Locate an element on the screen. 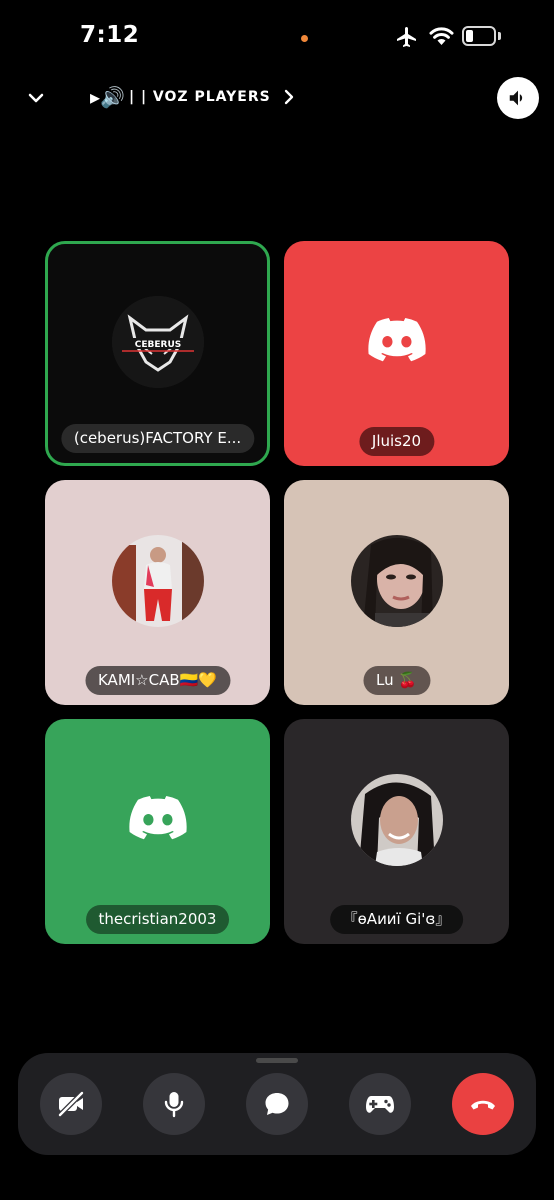 The height and width of the screenshot is (1200, 554). end-call-button is located at coordinates (483, 1104).